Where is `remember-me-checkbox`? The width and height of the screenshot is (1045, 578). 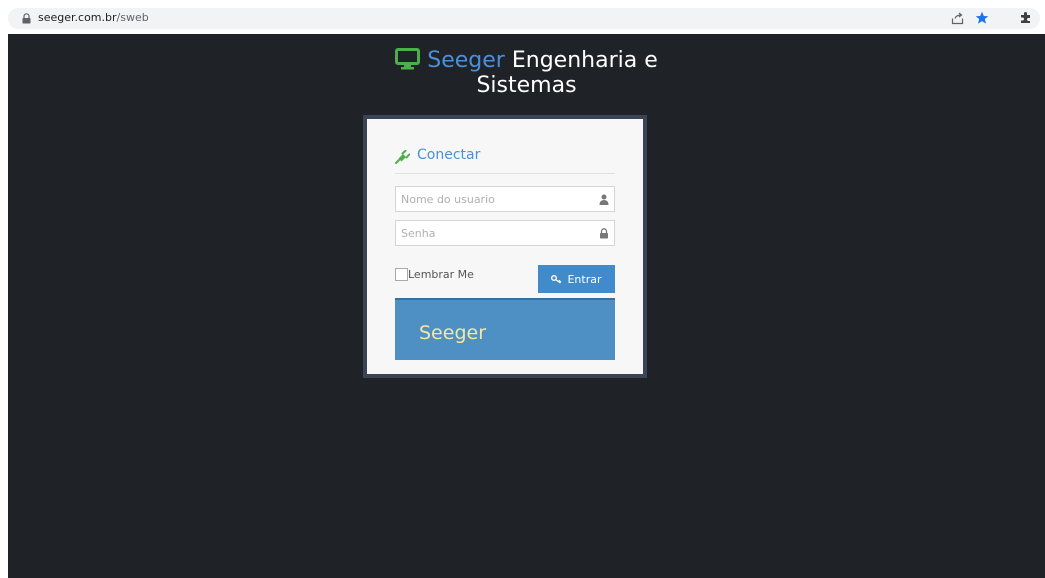 remember-me-checkbox is located at coordinates (401, 274).